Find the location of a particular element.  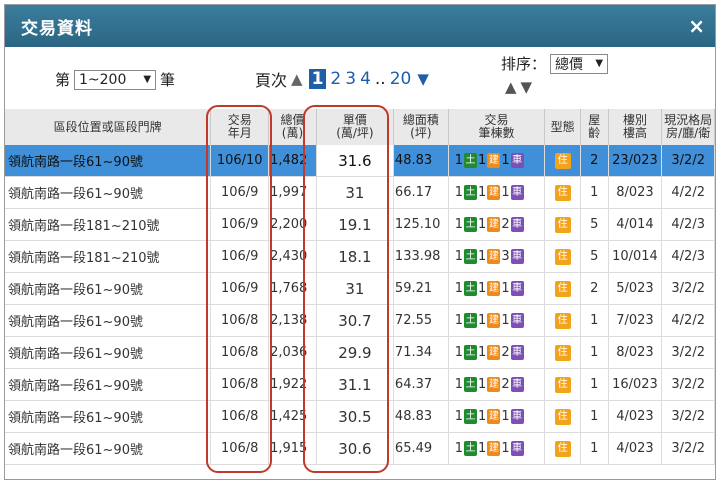

unit-price-cell: 31.1 is located at coordinates (355, 384).